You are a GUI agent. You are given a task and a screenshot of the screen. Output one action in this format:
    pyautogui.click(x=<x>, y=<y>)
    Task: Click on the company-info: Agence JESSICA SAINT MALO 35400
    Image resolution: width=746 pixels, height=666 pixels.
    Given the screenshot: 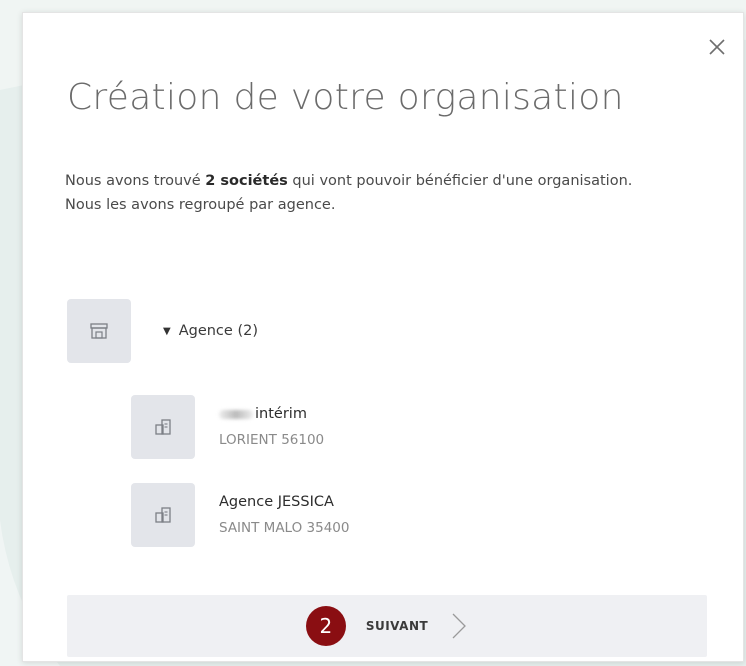 What is the action you would take?
    pyautogui.click(x=284, y=515)
    